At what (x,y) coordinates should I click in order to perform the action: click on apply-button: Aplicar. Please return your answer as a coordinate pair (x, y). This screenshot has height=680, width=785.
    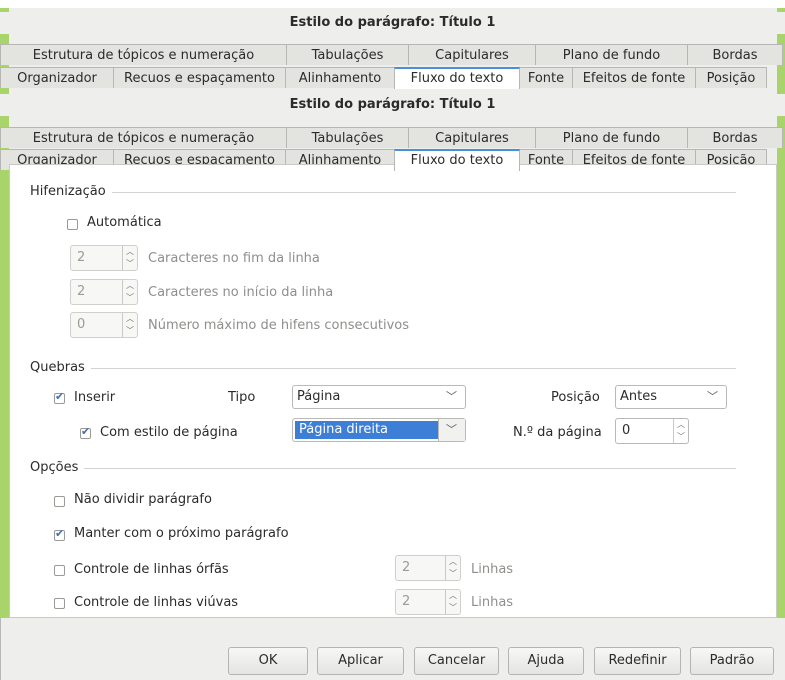
    Looking at the image, I should click on (360, 661).